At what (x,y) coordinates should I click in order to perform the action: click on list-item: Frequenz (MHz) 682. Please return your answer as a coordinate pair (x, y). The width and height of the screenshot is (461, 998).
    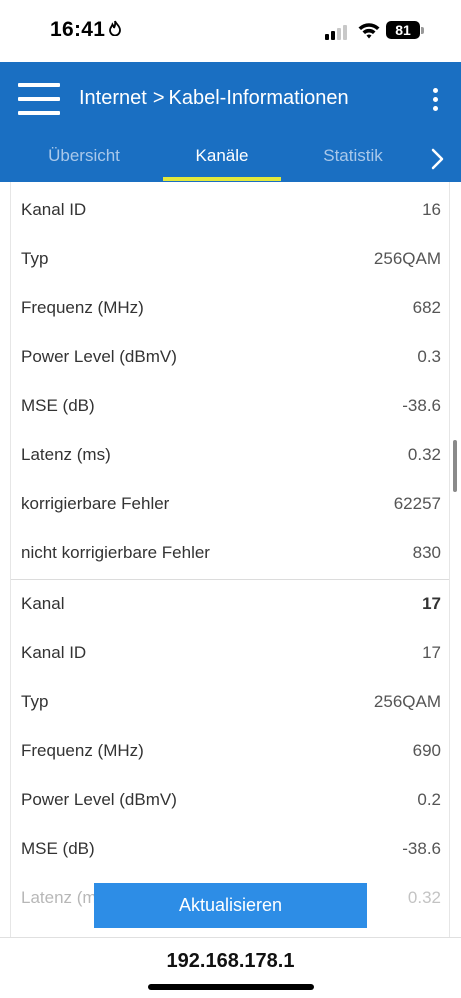
    Looking at the image, I should click on (230, 308).